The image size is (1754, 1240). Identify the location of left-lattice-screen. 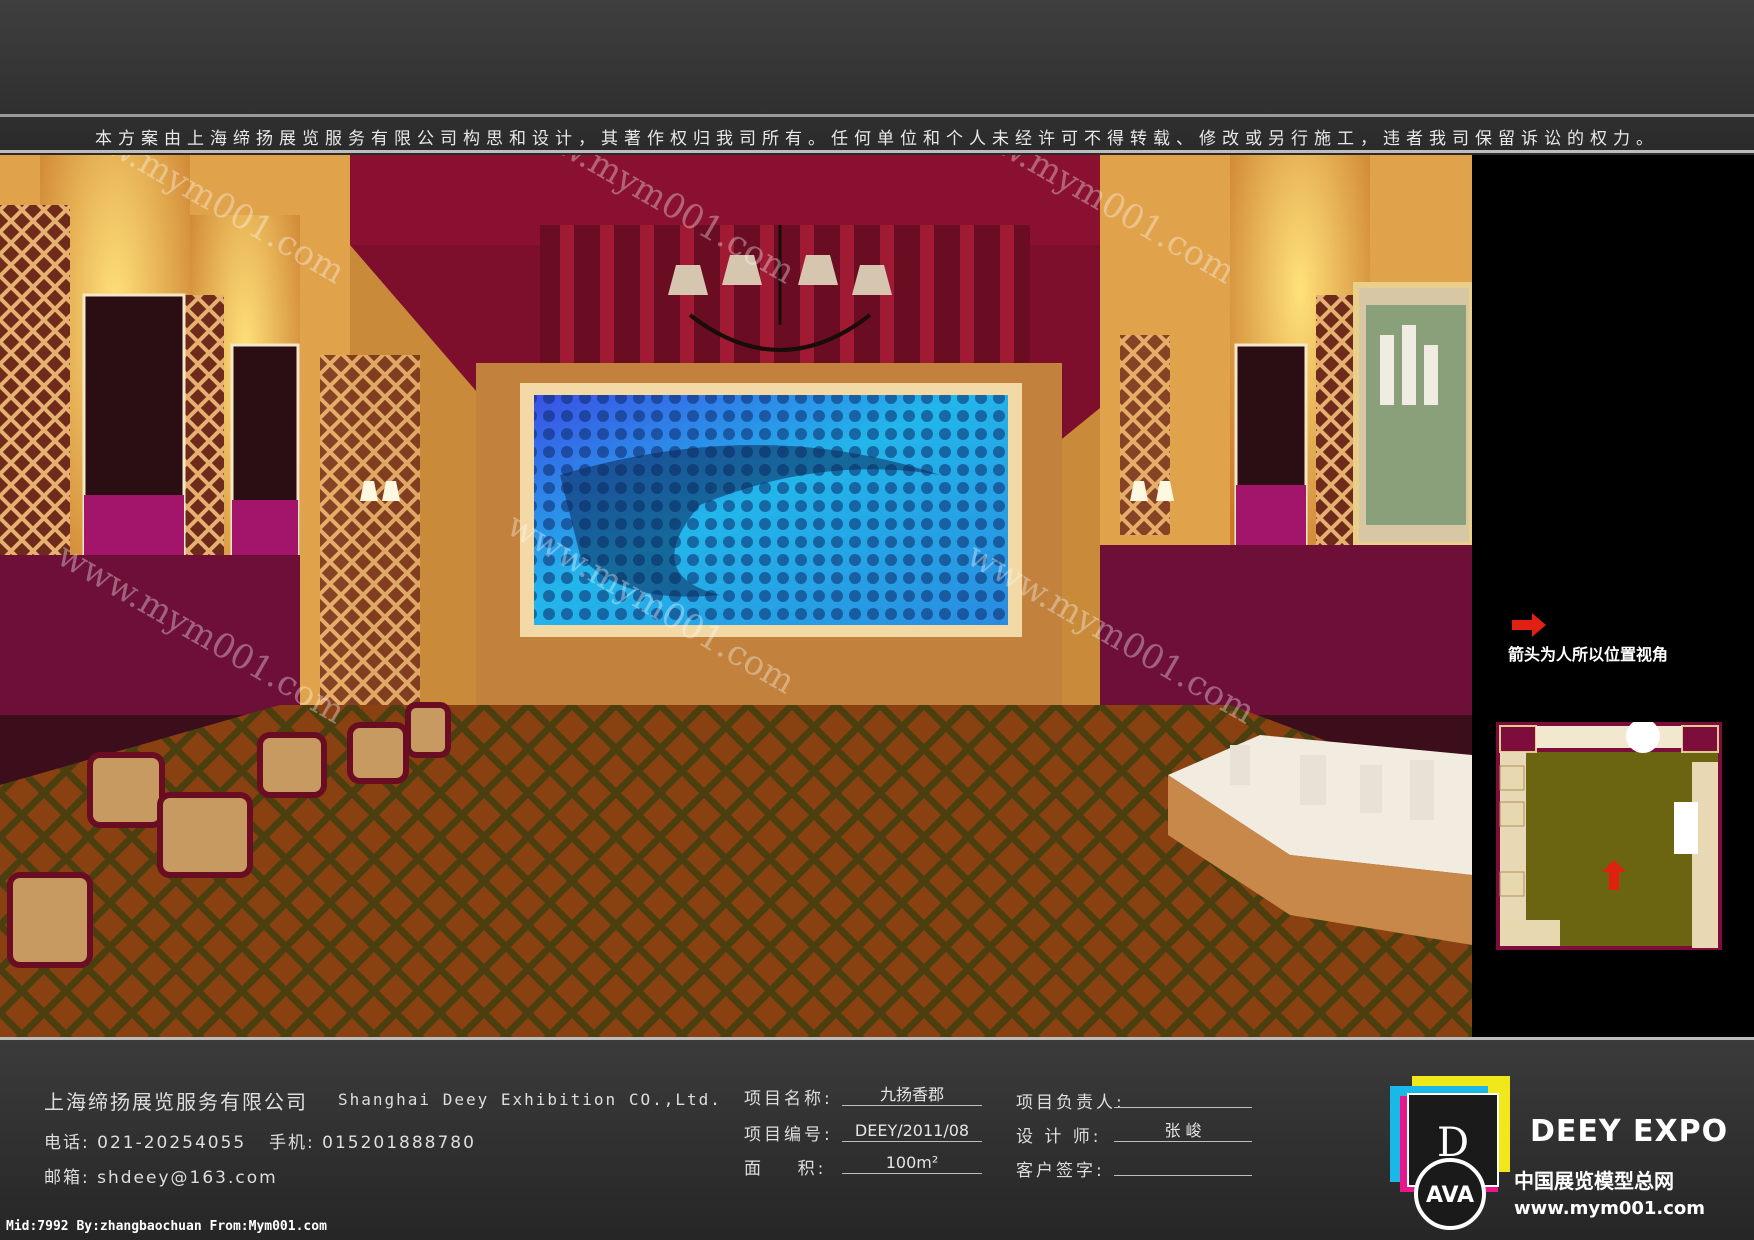
(35, 380).